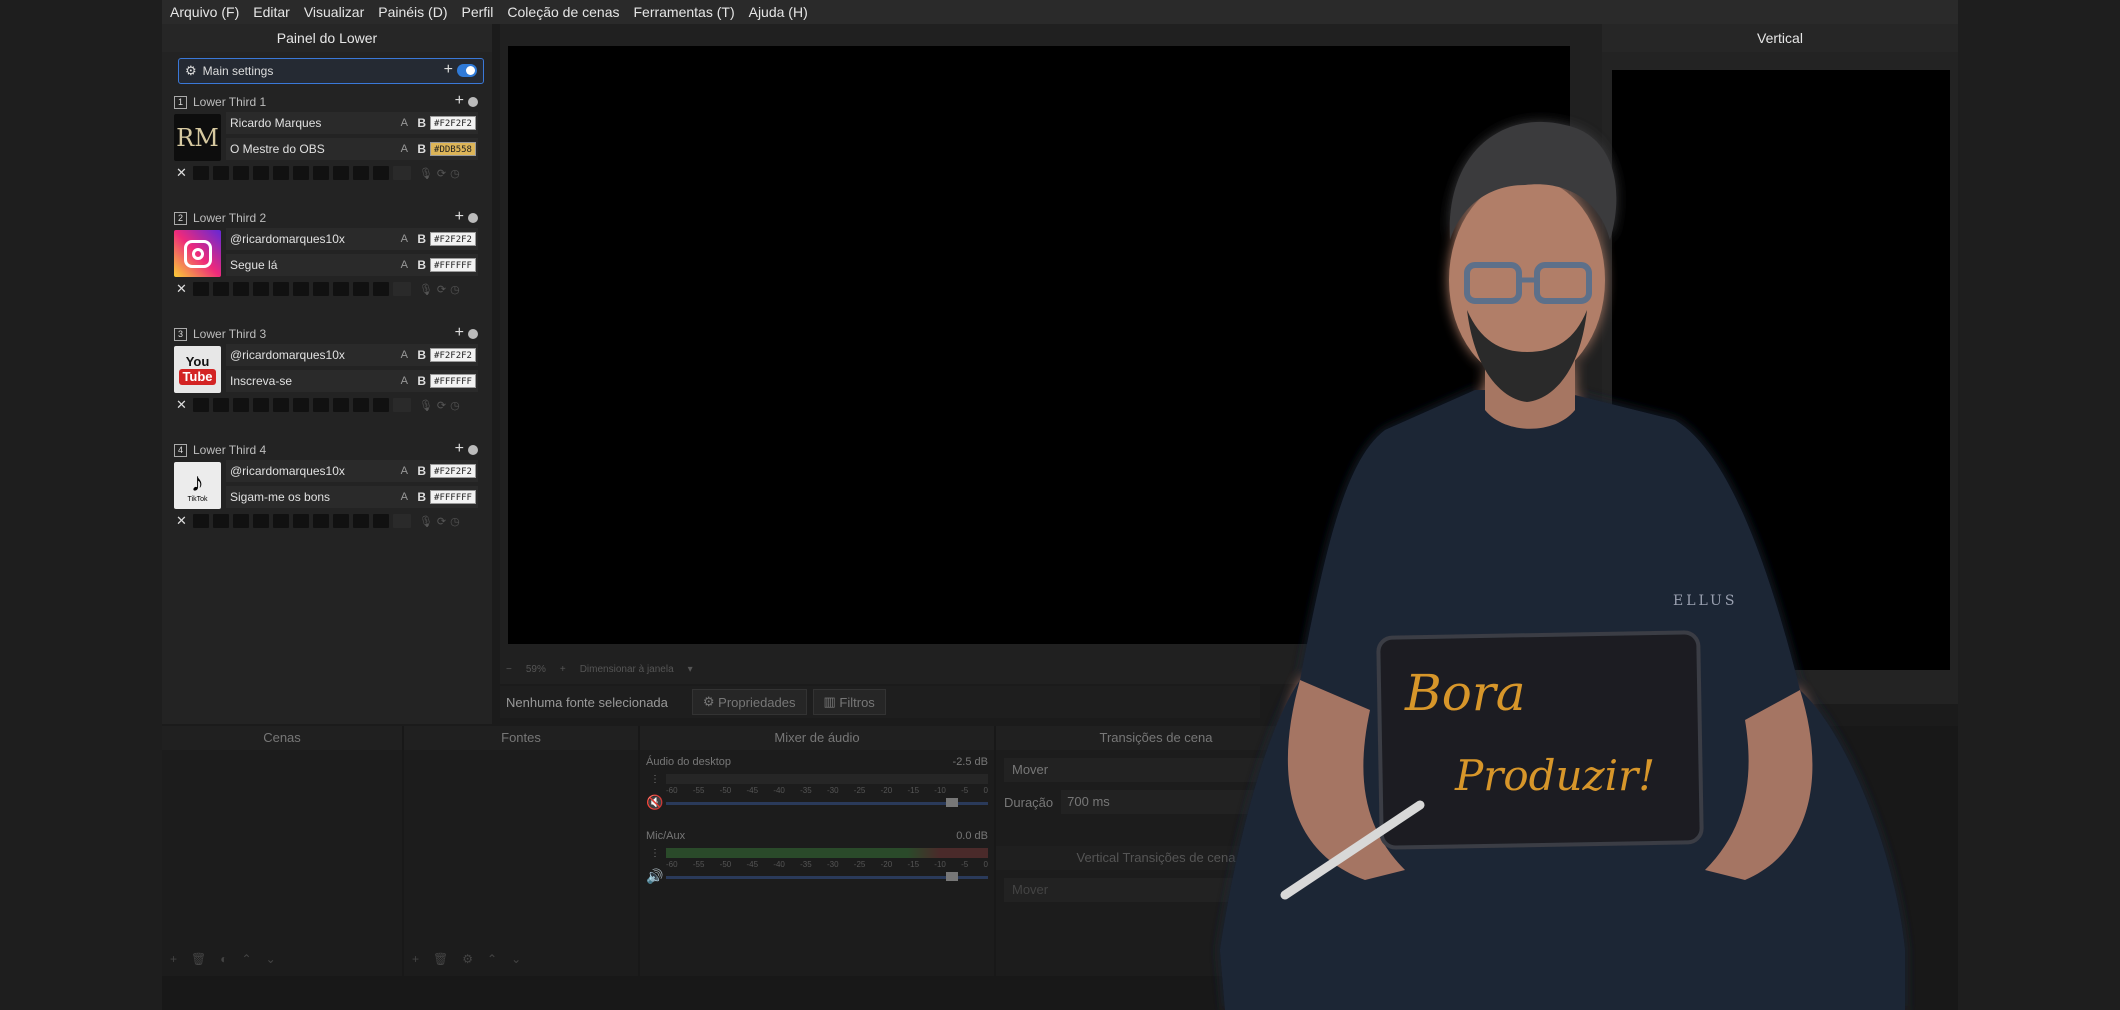 The image size is (2120, 1010). What do you see at coordinates (271, 12) in the screenshot?
I see `menu-item: Editar` at bounding box center [271, 12].